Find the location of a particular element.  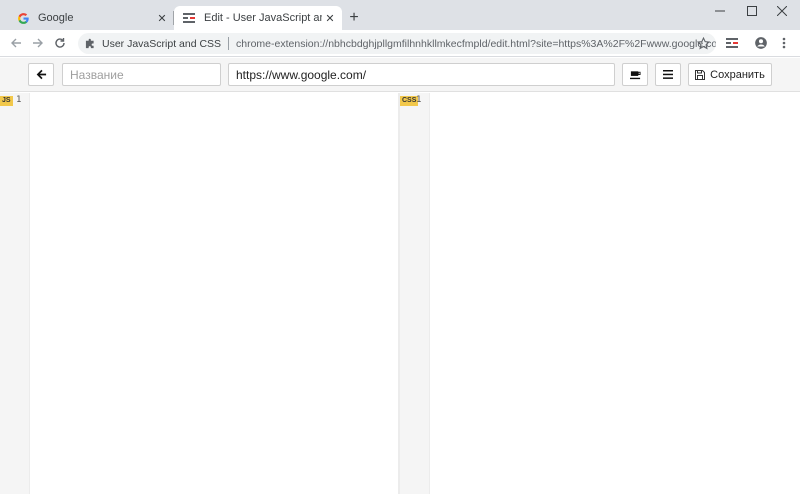

coffee-cup-icon is located at coordinates (635, 74).